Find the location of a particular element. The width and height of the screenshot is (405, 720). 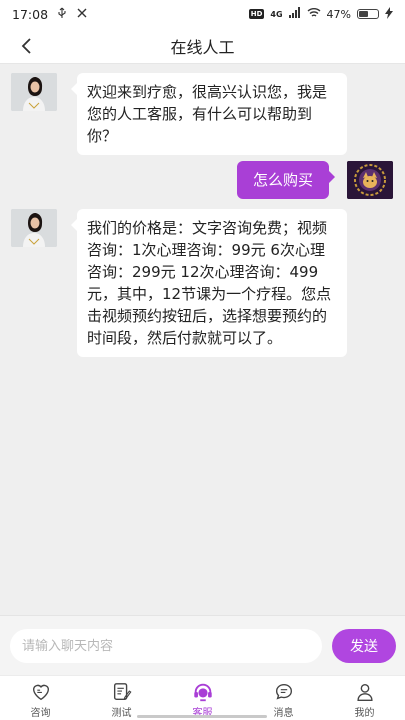

message-text: 怎么购买 is located at coordinates (282, 180).